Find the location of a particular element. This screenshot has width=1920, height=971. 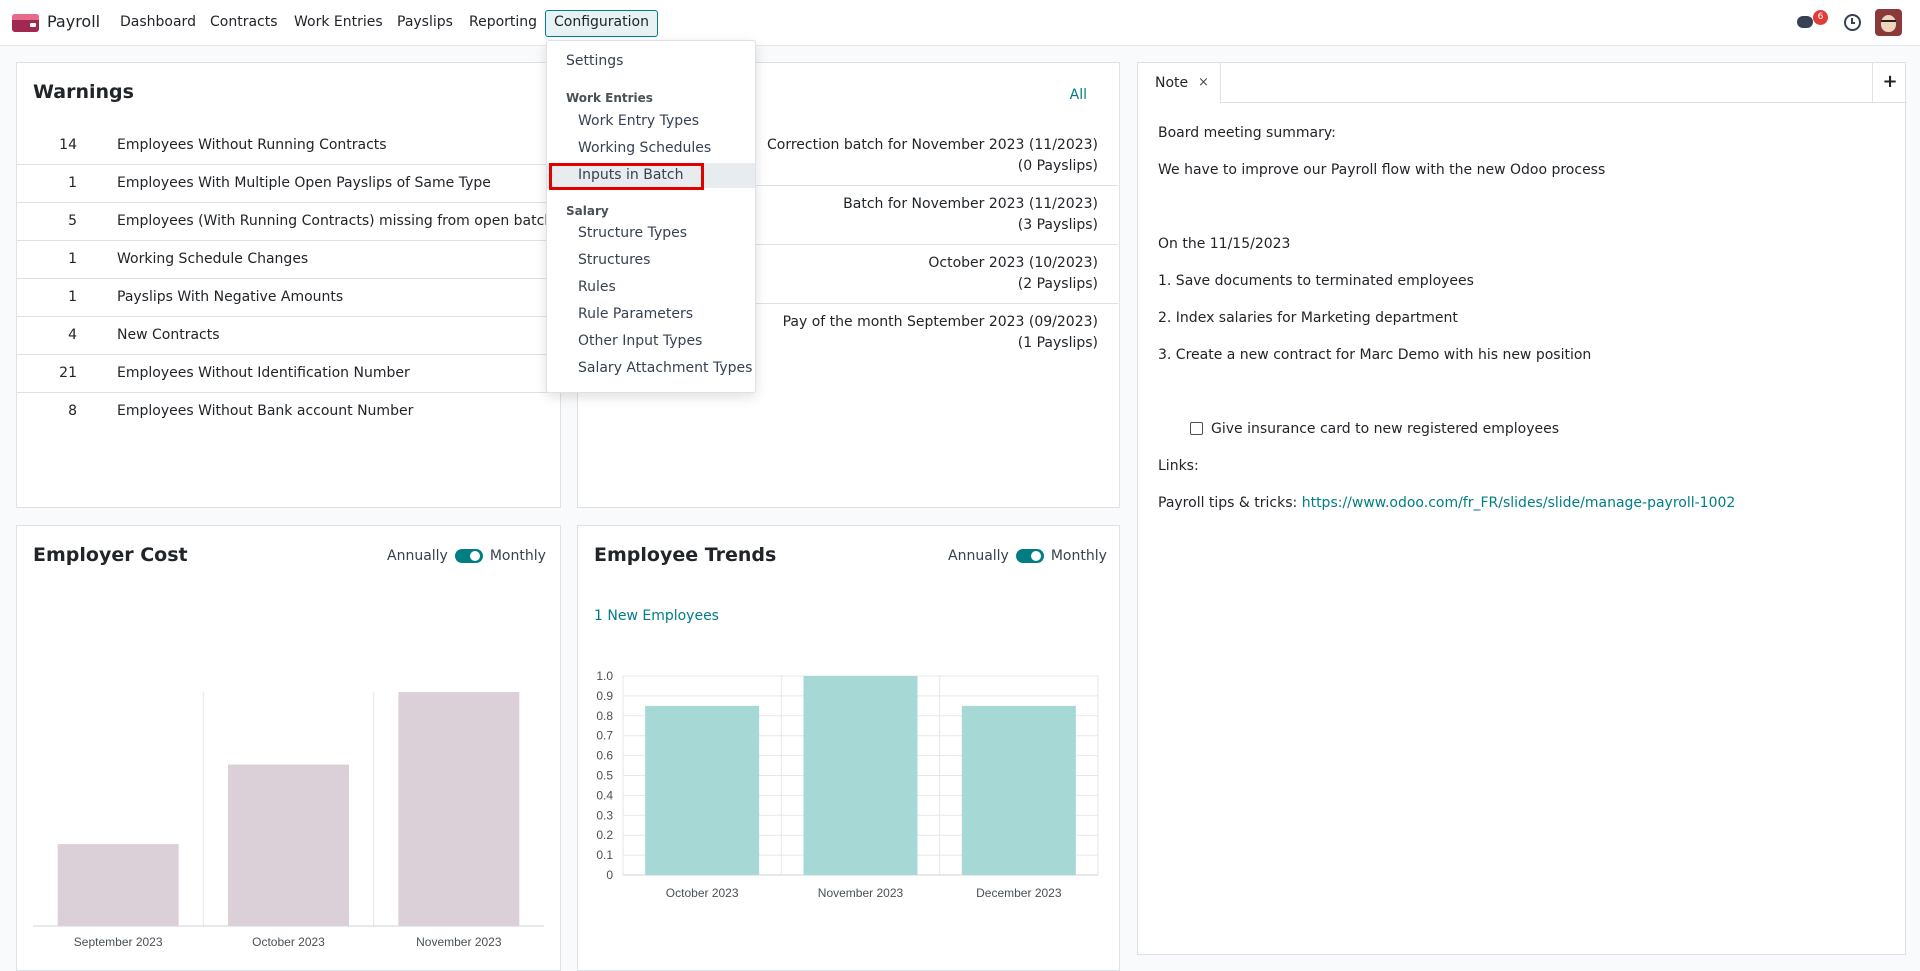

menu-item-other-input-types: Other Input Types is located at coordinates (651, 341).